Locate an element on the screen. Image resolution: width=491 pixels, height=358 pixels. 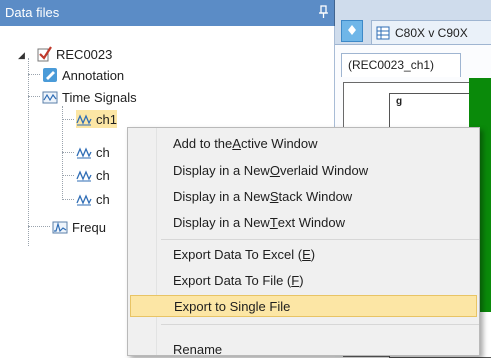
window-list-icon is located at coordinates (352, 30).